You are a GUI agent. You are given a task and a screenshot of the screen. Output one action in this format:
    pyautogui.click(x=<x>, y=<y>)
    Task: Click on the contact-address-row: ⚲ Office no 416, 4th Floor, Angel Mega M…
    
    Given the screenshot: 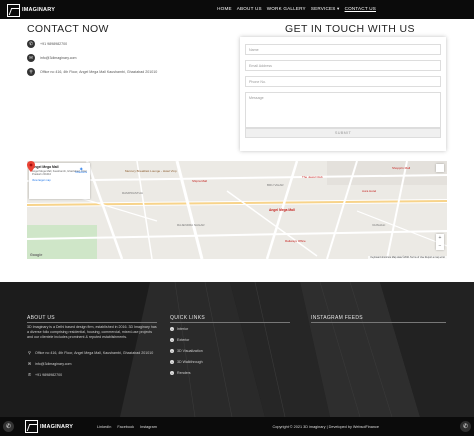 What is the action you would take?
    pyautogui.click(x=92, y=72)
    